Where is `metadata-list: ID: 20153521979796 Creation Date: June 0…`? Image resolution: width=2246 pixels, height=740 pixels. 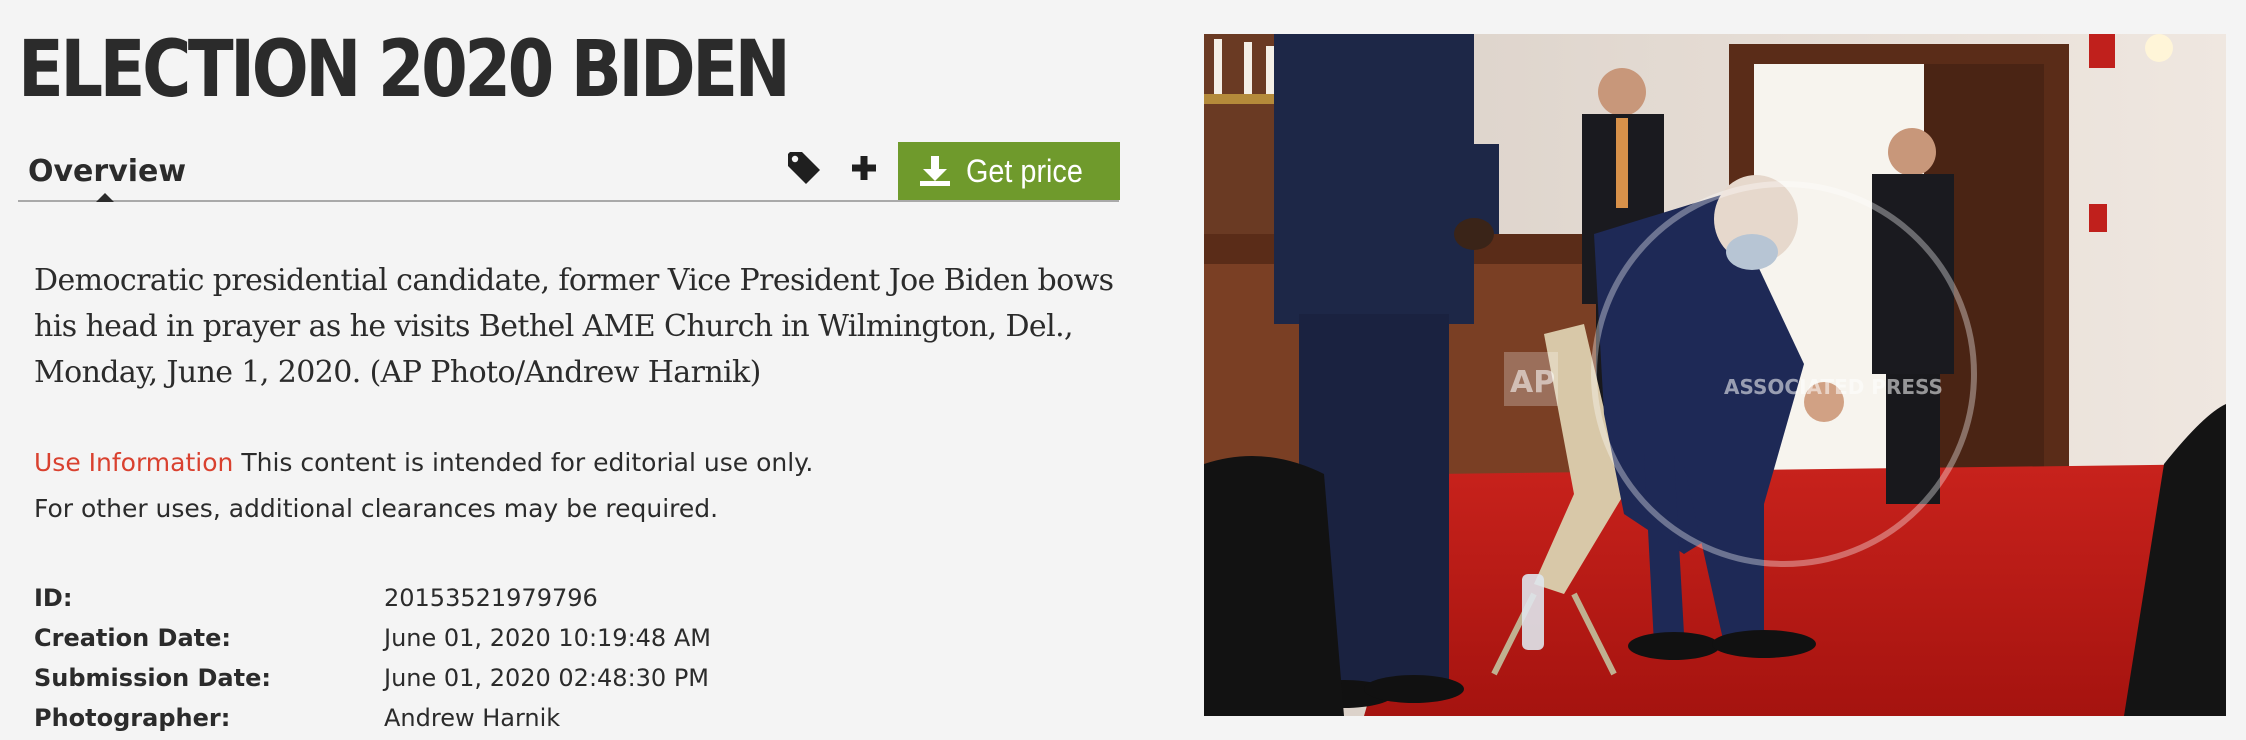
metadata-list: ID: 20153521979796 Creation Date: June 0… is located at coordinates (534, 658).